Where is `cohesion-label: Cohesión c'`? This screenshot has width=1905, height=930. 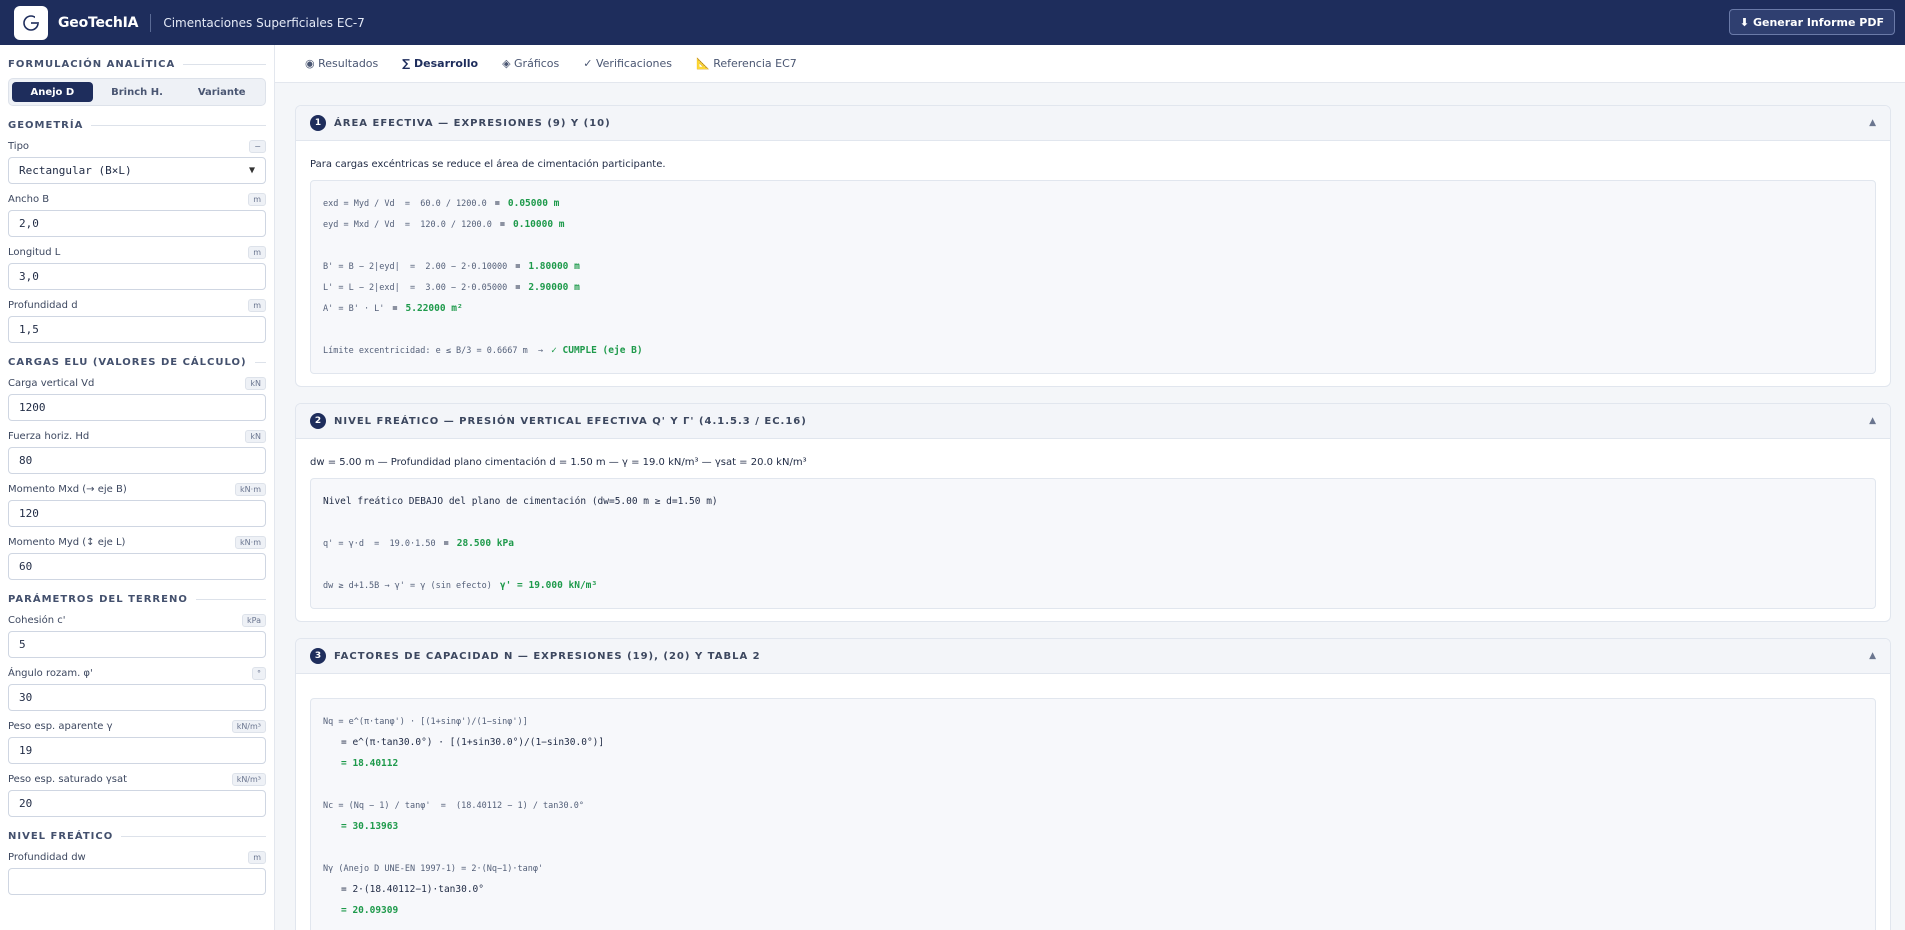
cohesion-label: Cohesión c' is located at coordinates (37, 620).